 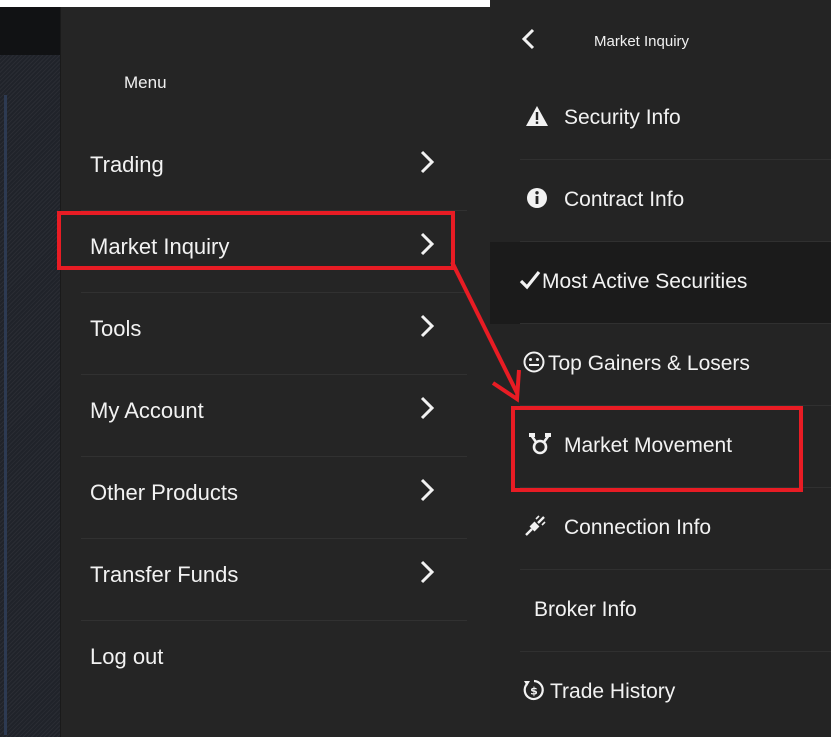 I want to click on menu-item-transfer-funds: Transfer Funds, so click(x=276, y=580).